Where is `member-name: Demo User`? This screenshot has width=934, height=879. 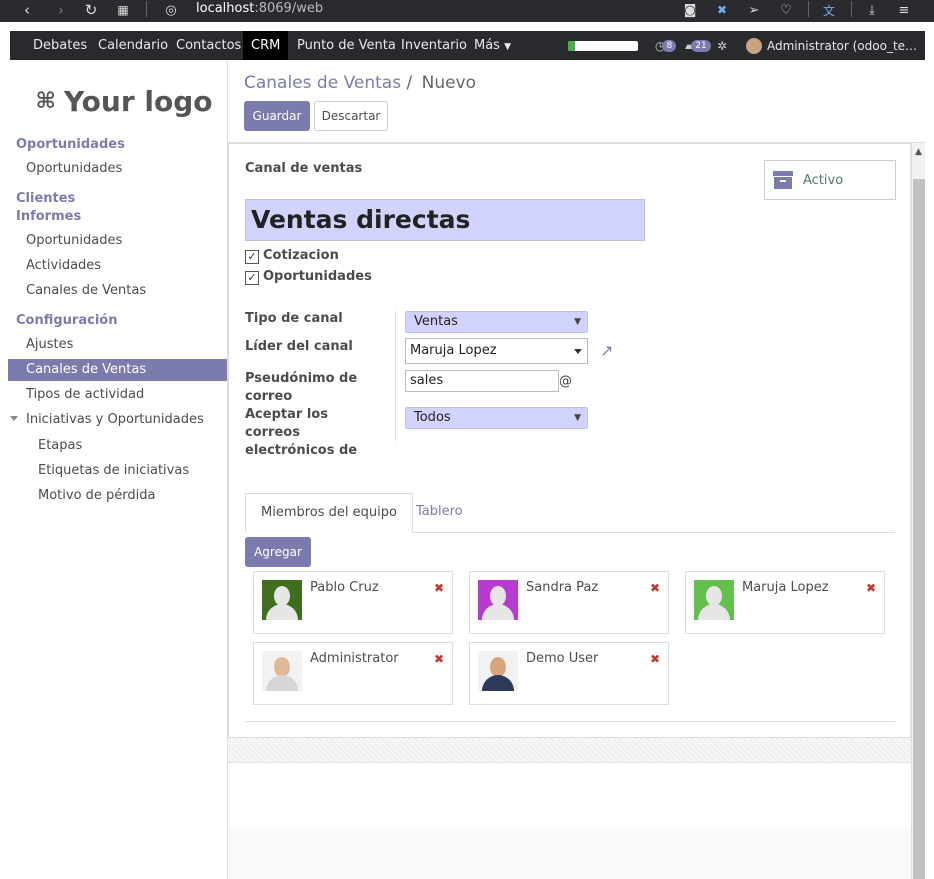
member-name: Demo User is located at coordinates (562, 658).